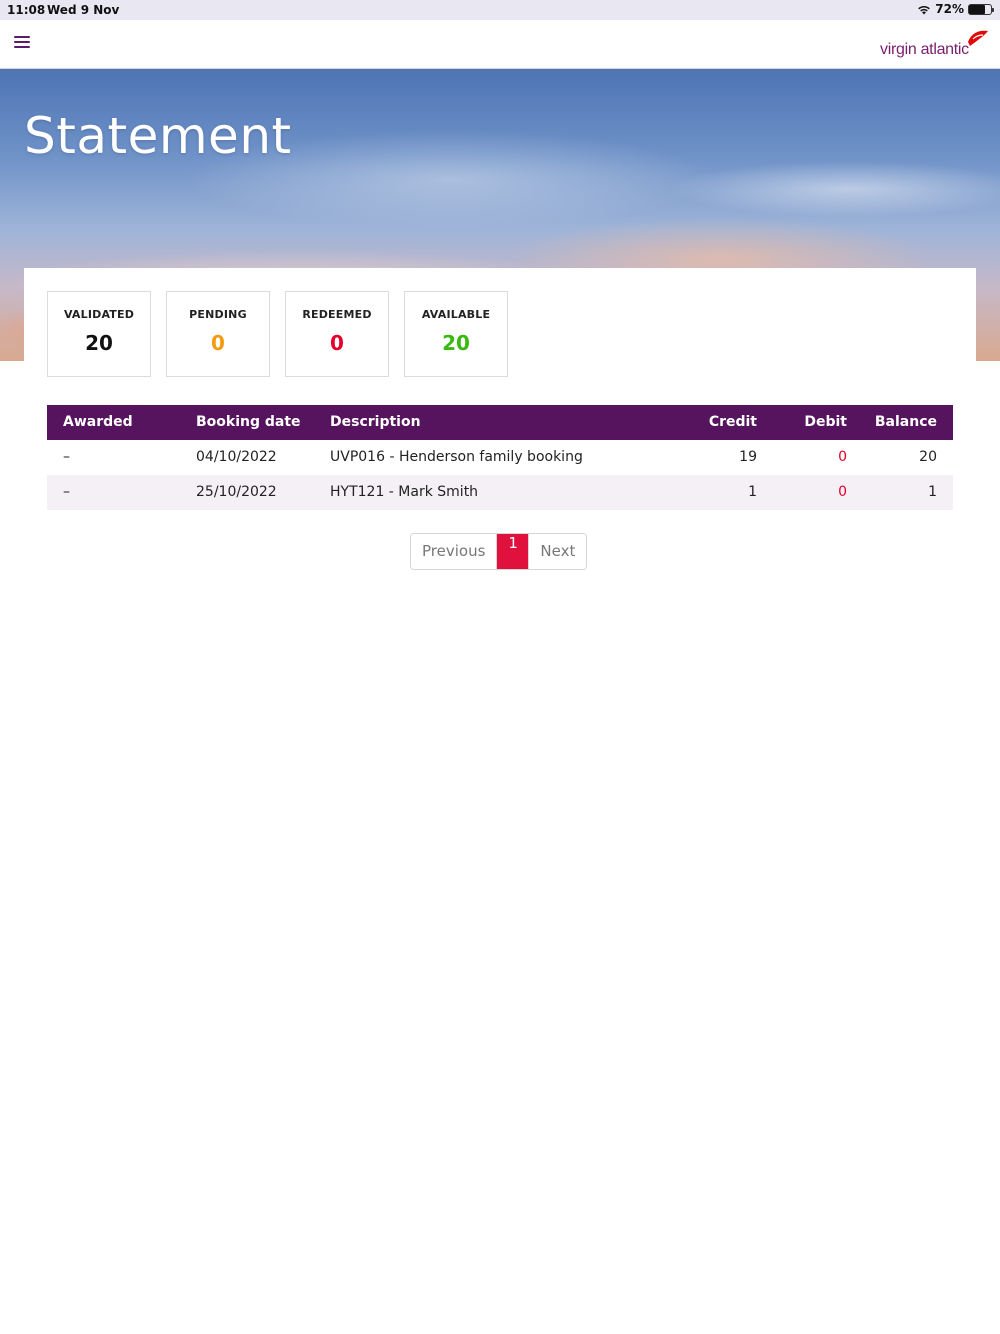 The width and height of the screenshot is (1000, 1334). I want to click on status-bar: 11:08 Wed 9 Nov 72%, so click(500, 10).